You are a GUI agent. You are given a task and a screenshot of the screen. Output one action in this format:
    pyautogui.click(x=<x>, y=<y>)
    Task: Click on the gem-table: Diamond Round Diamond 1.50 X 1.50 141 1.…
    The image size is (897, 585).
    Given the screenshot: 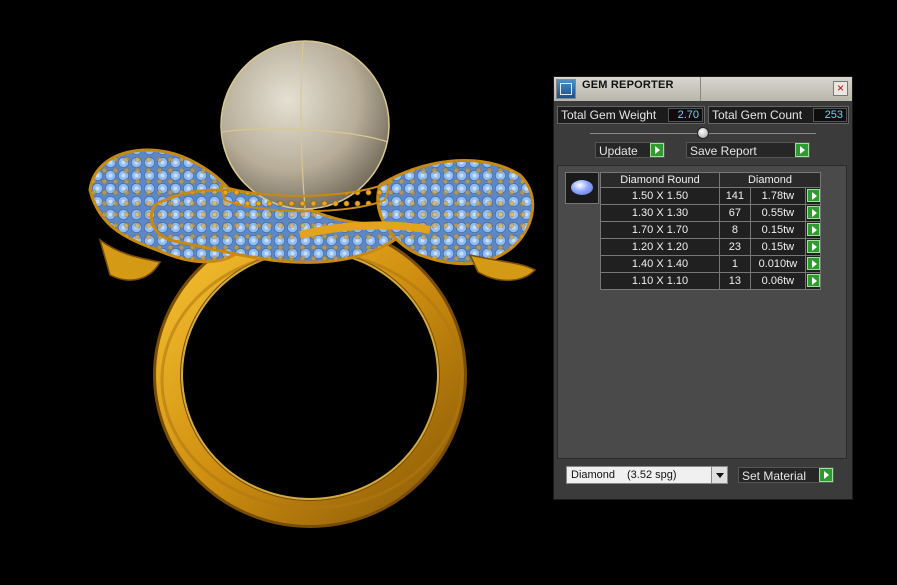 What is the action you would take?
    pyautogui.click(x=710, y=231)
    